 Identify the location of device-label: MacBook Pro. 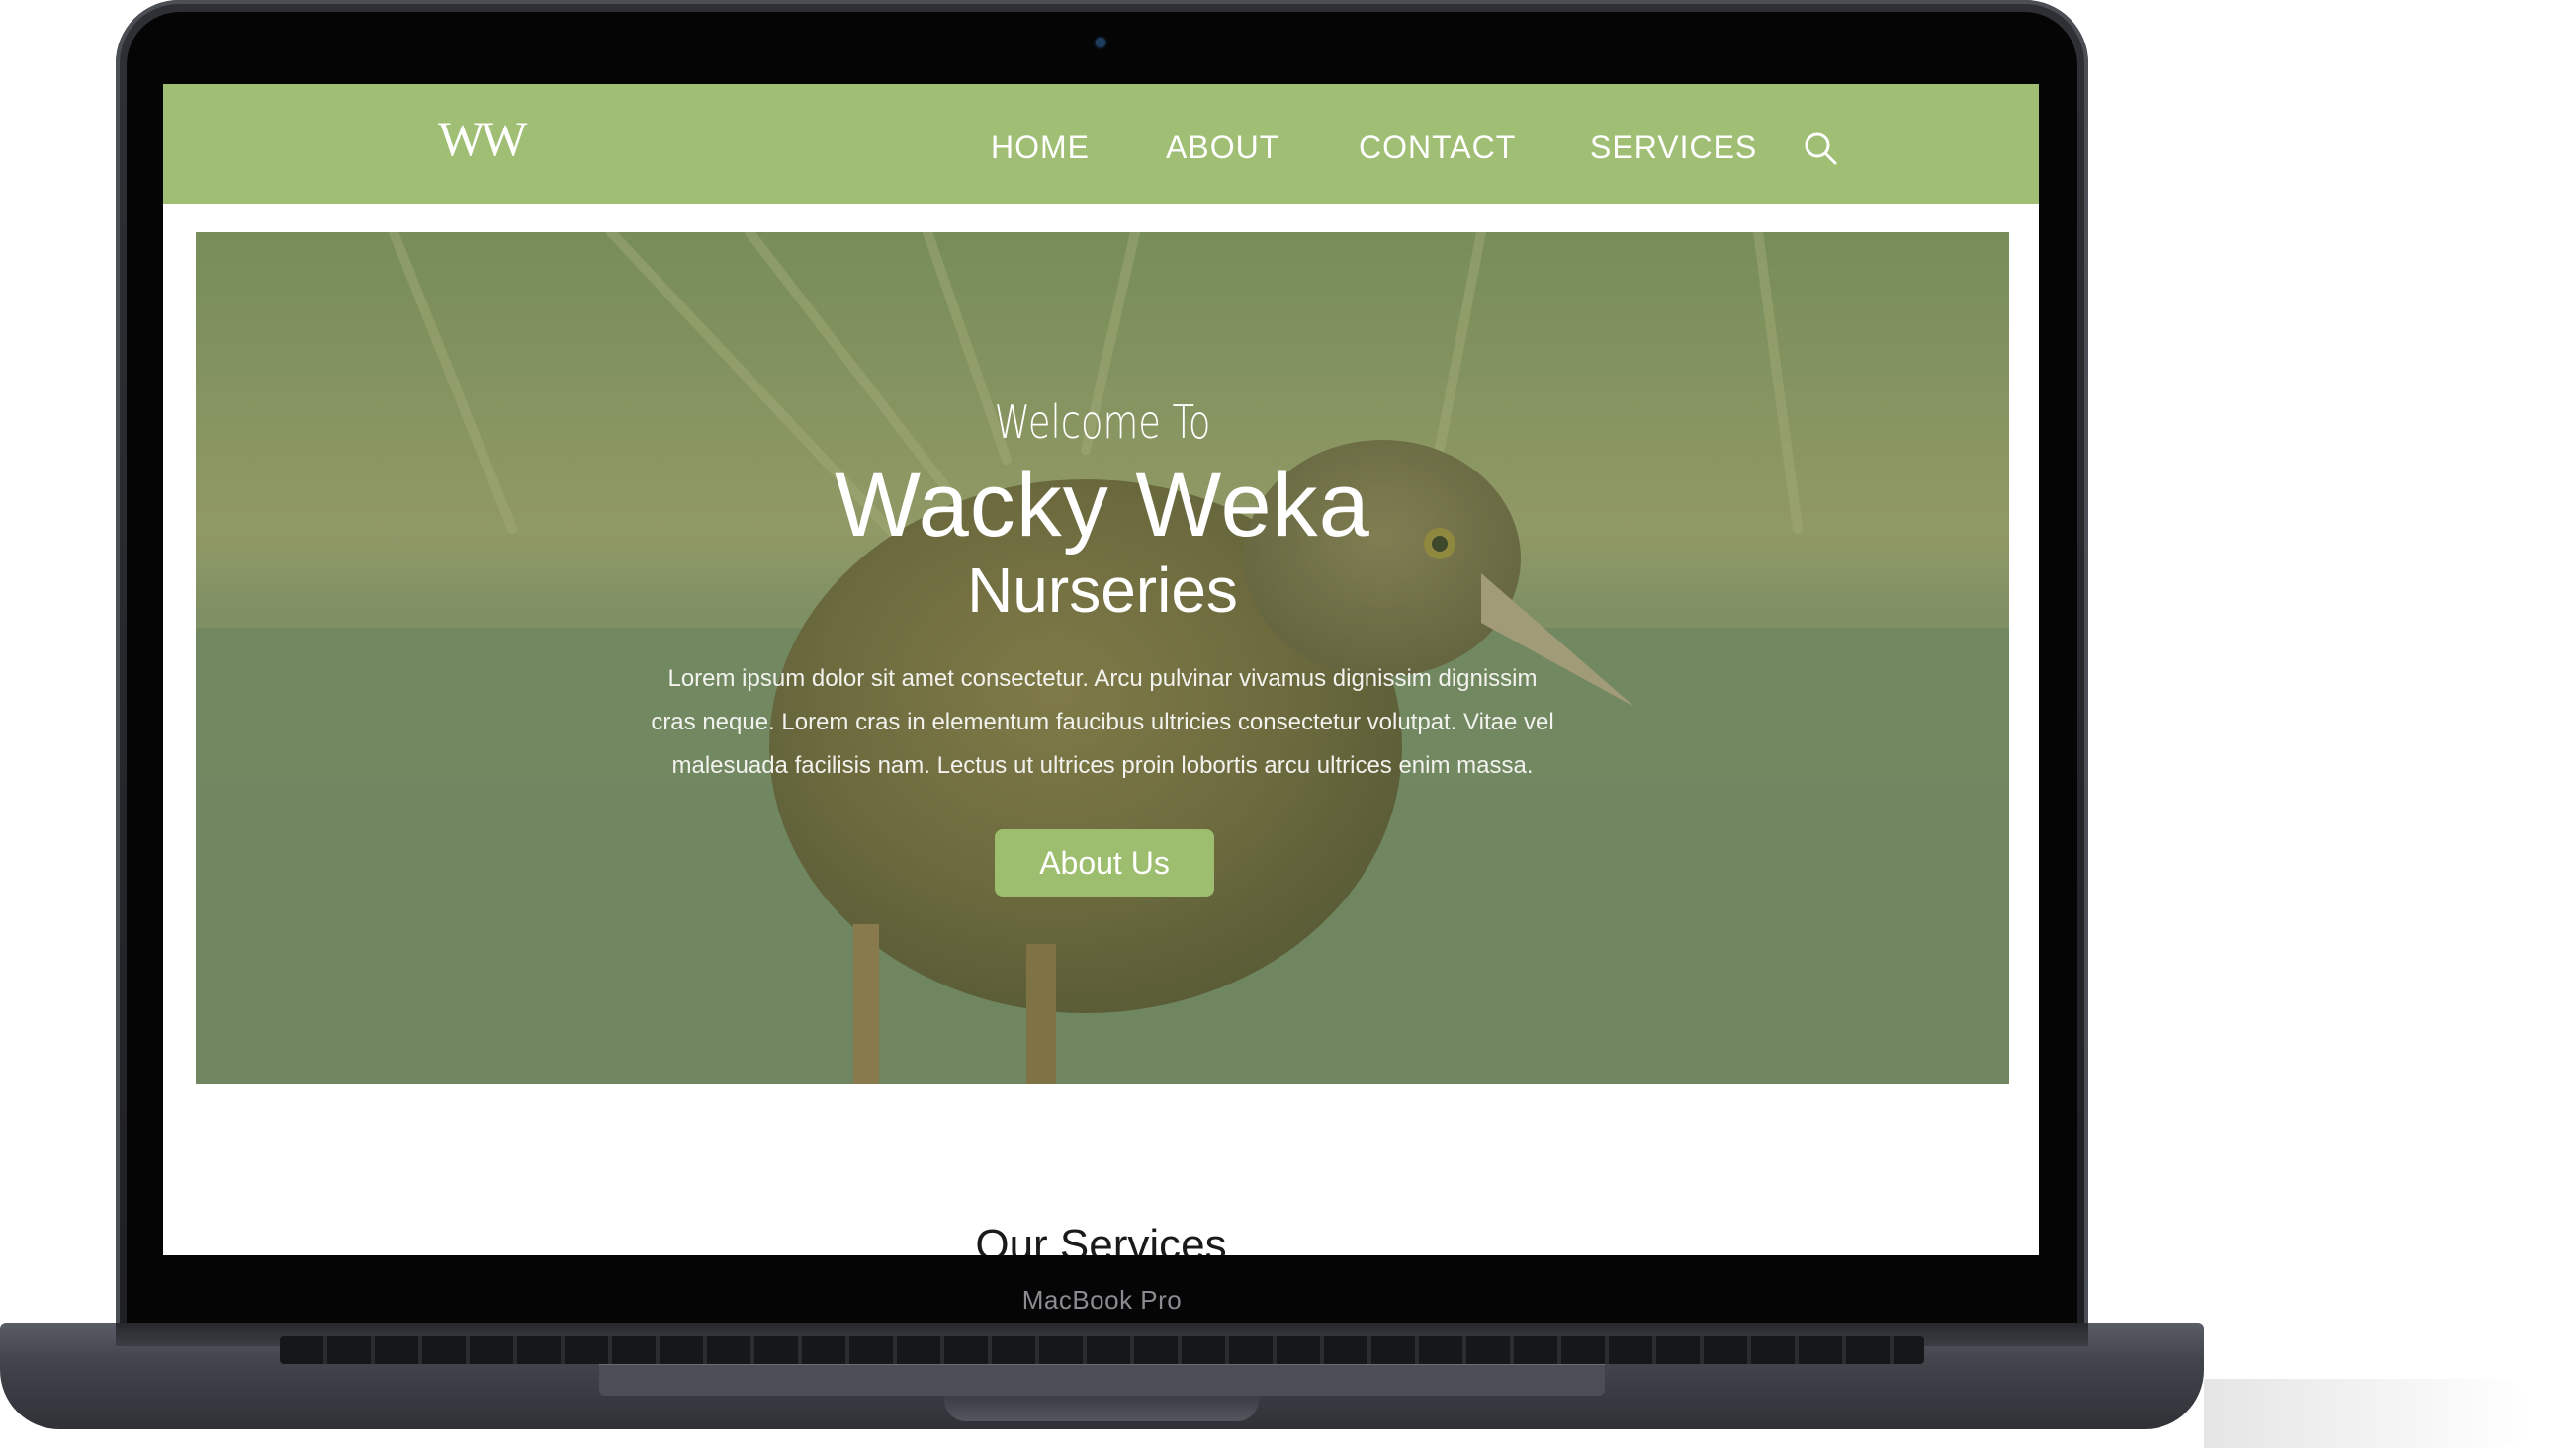
(1102, 1300).